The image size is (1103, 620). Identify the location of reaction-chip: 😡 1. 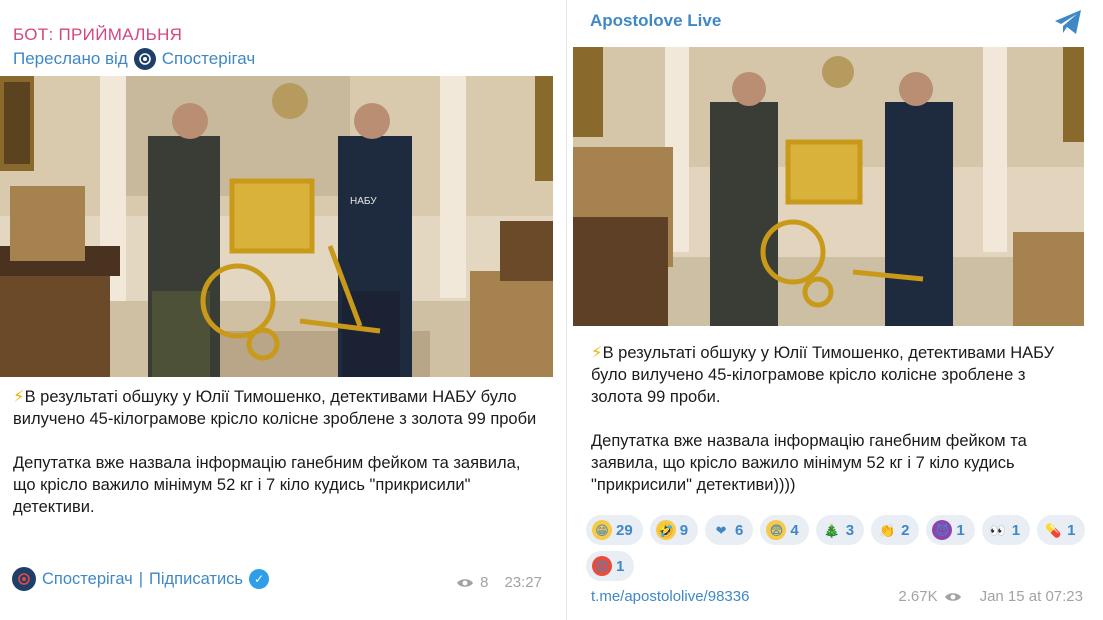
(610, 566).